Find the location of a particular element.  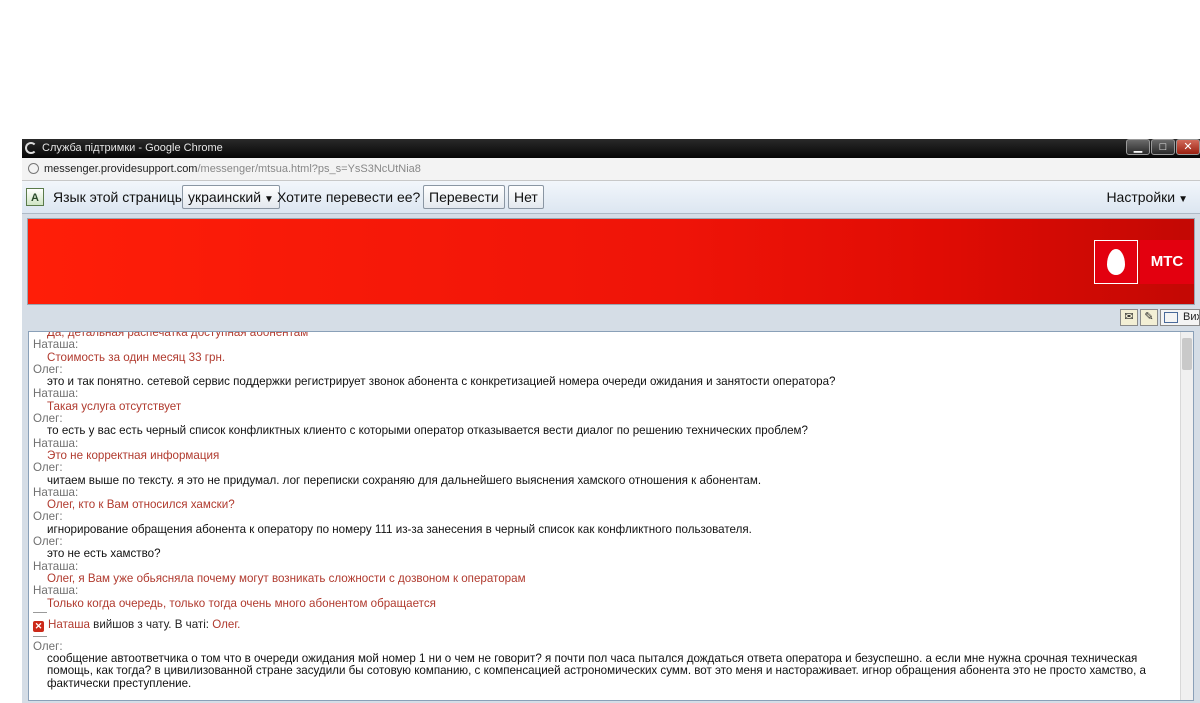

language-select: украинский ▼ is located at coordinates (231, 197).